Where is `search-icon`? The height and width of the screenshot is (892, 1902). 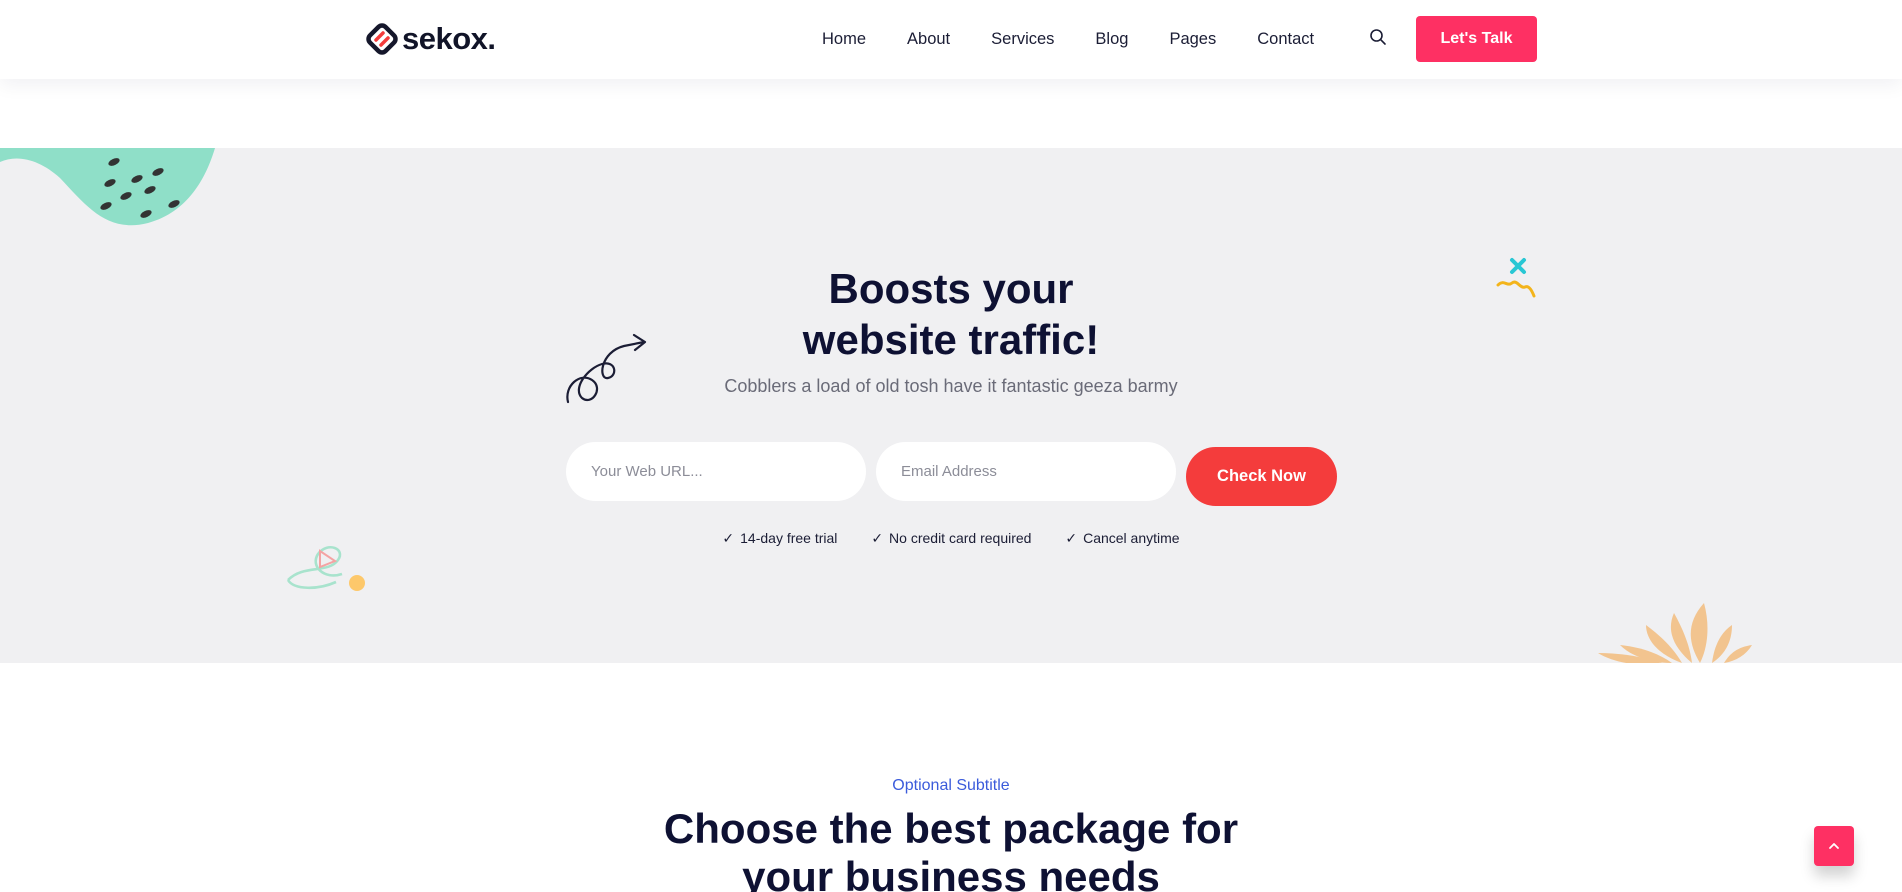
search-icon is located at coordinates (1378, 37).